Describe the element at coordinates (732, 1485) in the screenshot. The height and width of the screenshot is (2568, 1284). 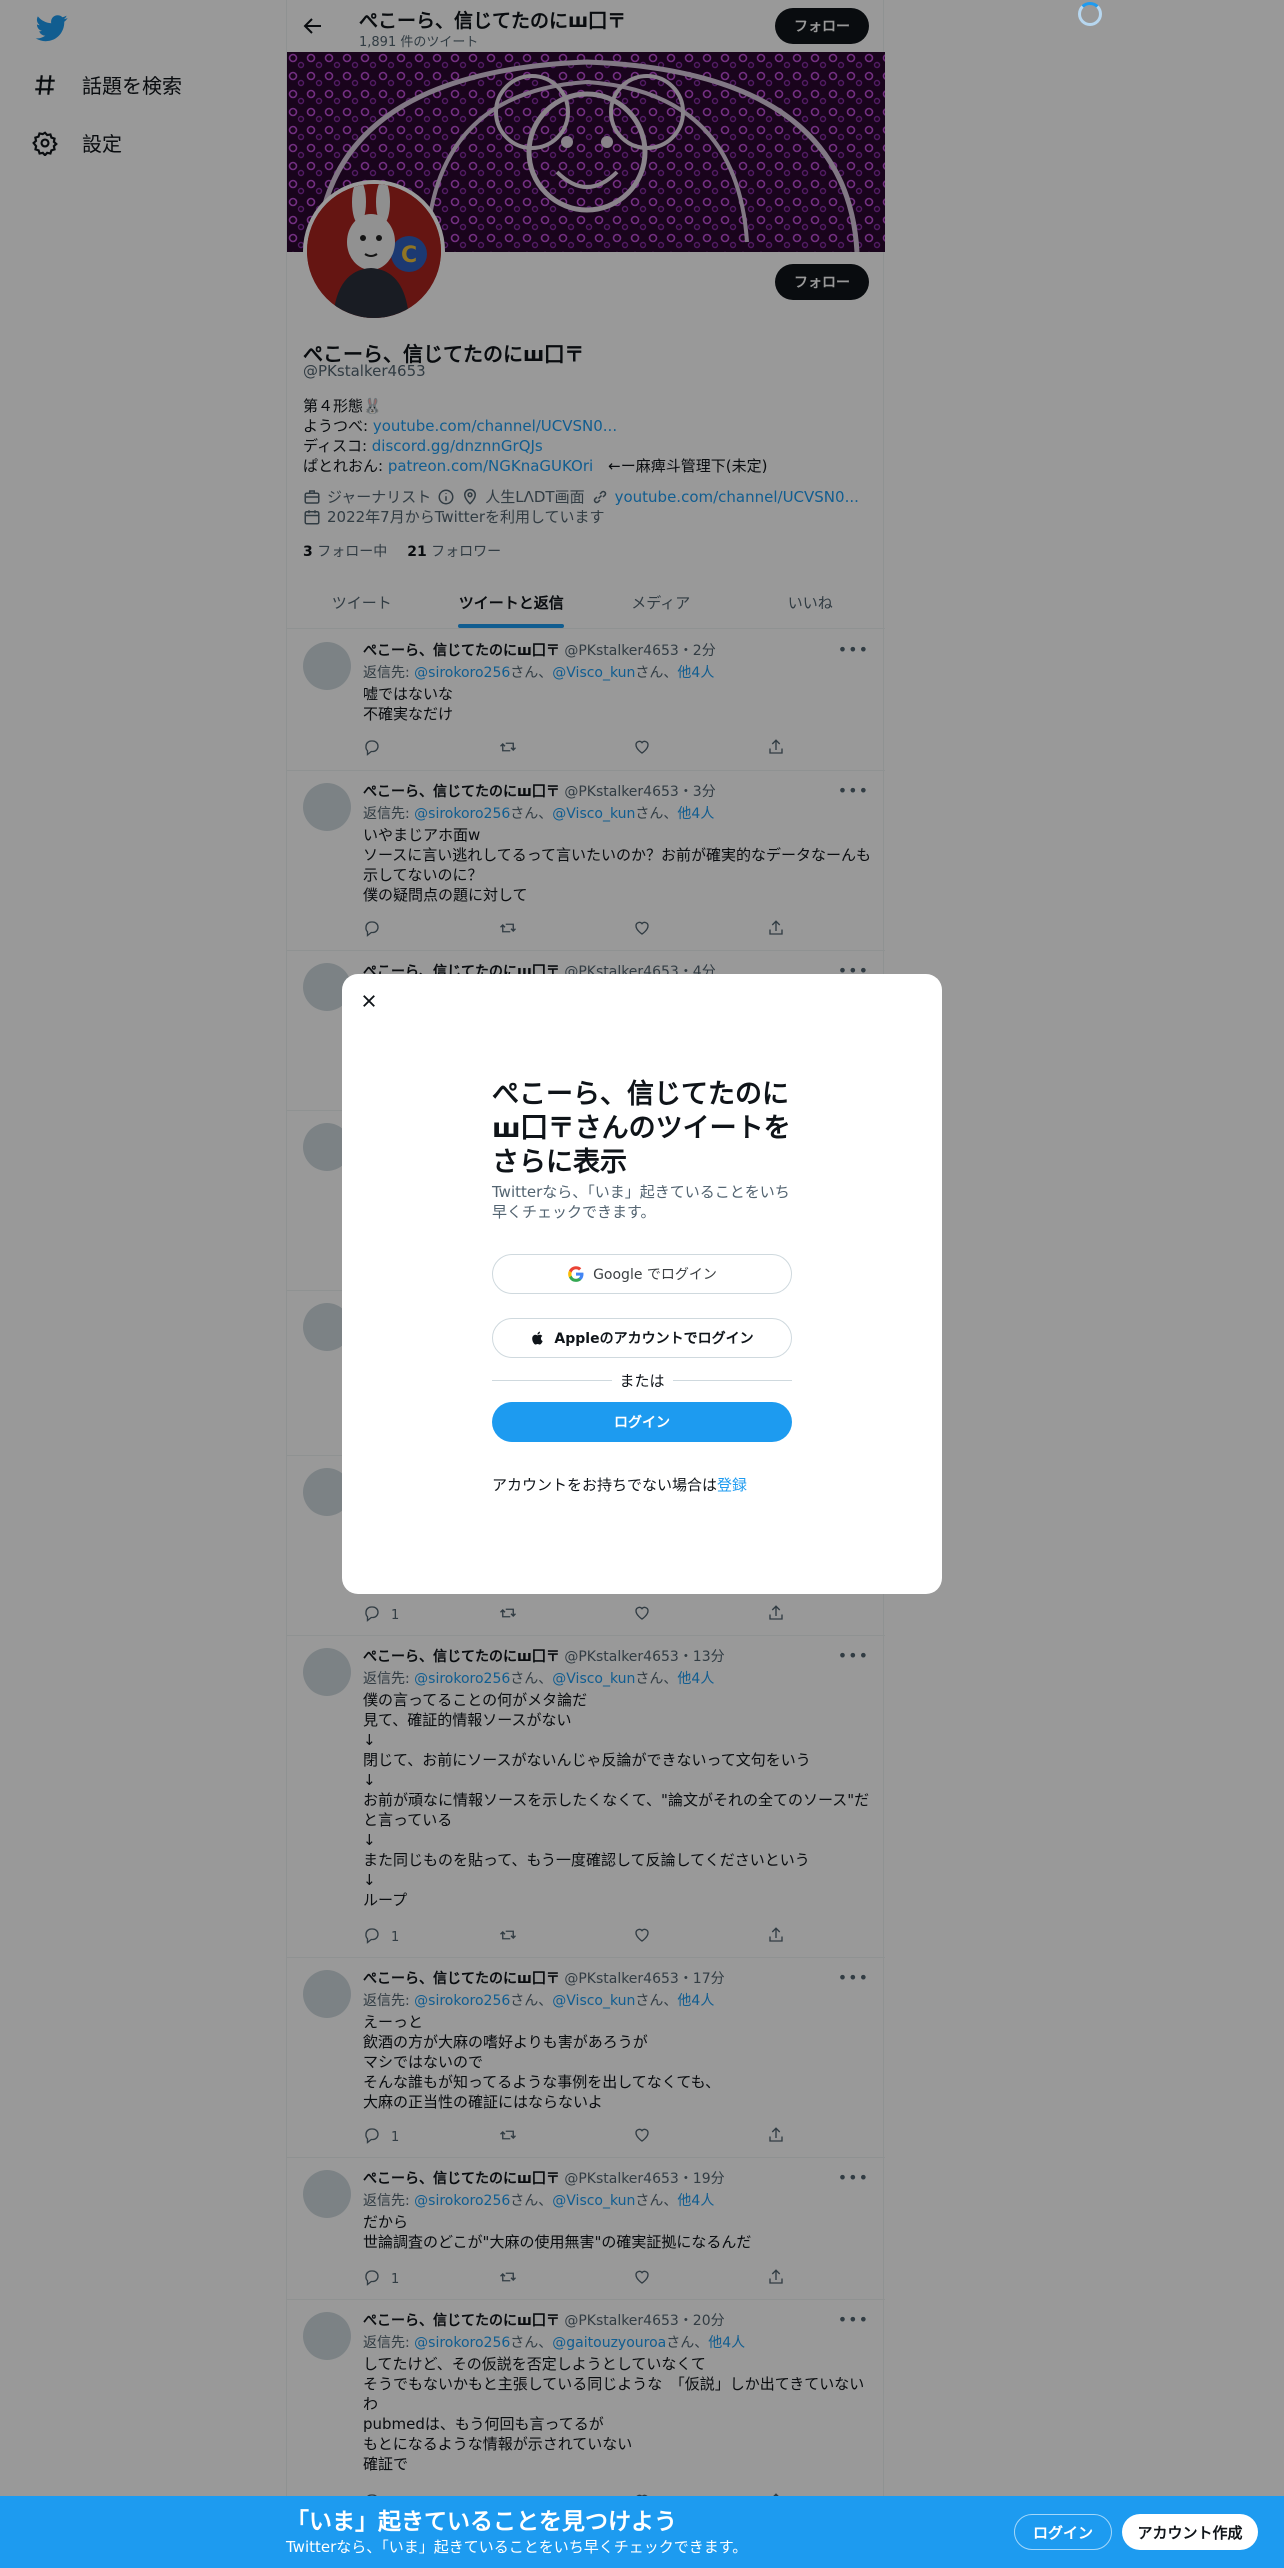
I see `signup-link: 登録` at that location.